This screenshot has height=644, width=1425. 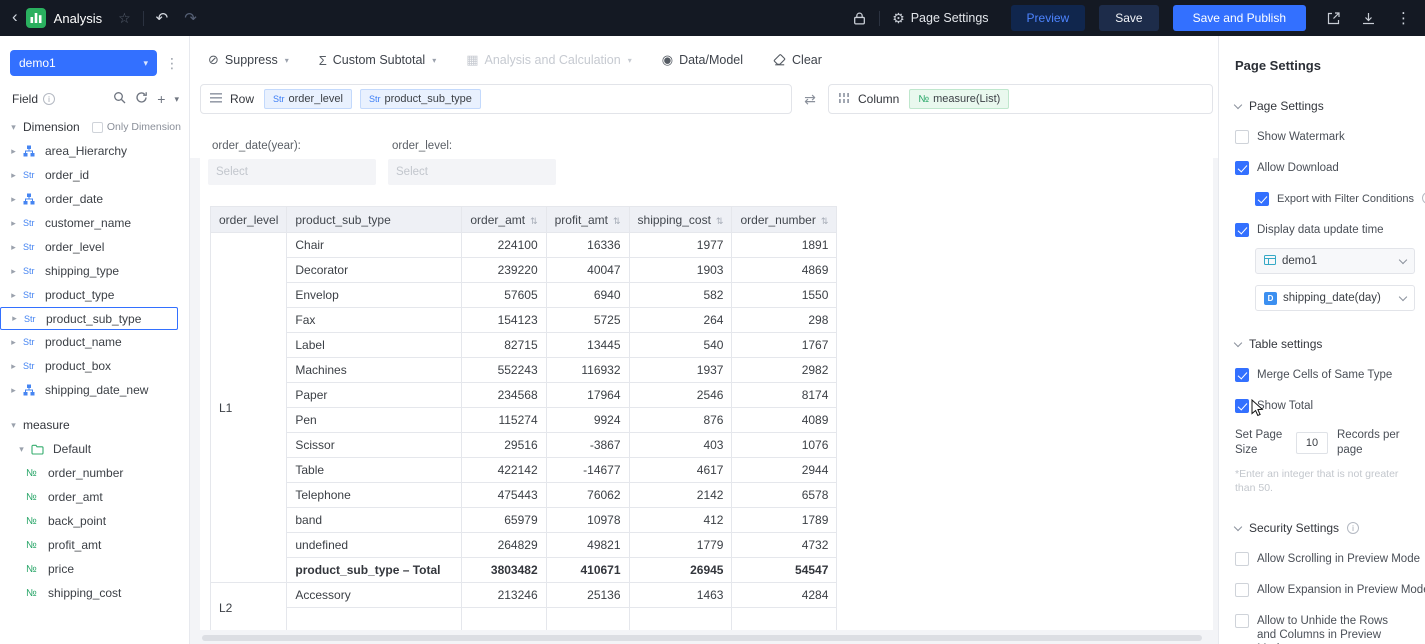 I want to click on table-cell: 76062, so click(x=587, y=495).